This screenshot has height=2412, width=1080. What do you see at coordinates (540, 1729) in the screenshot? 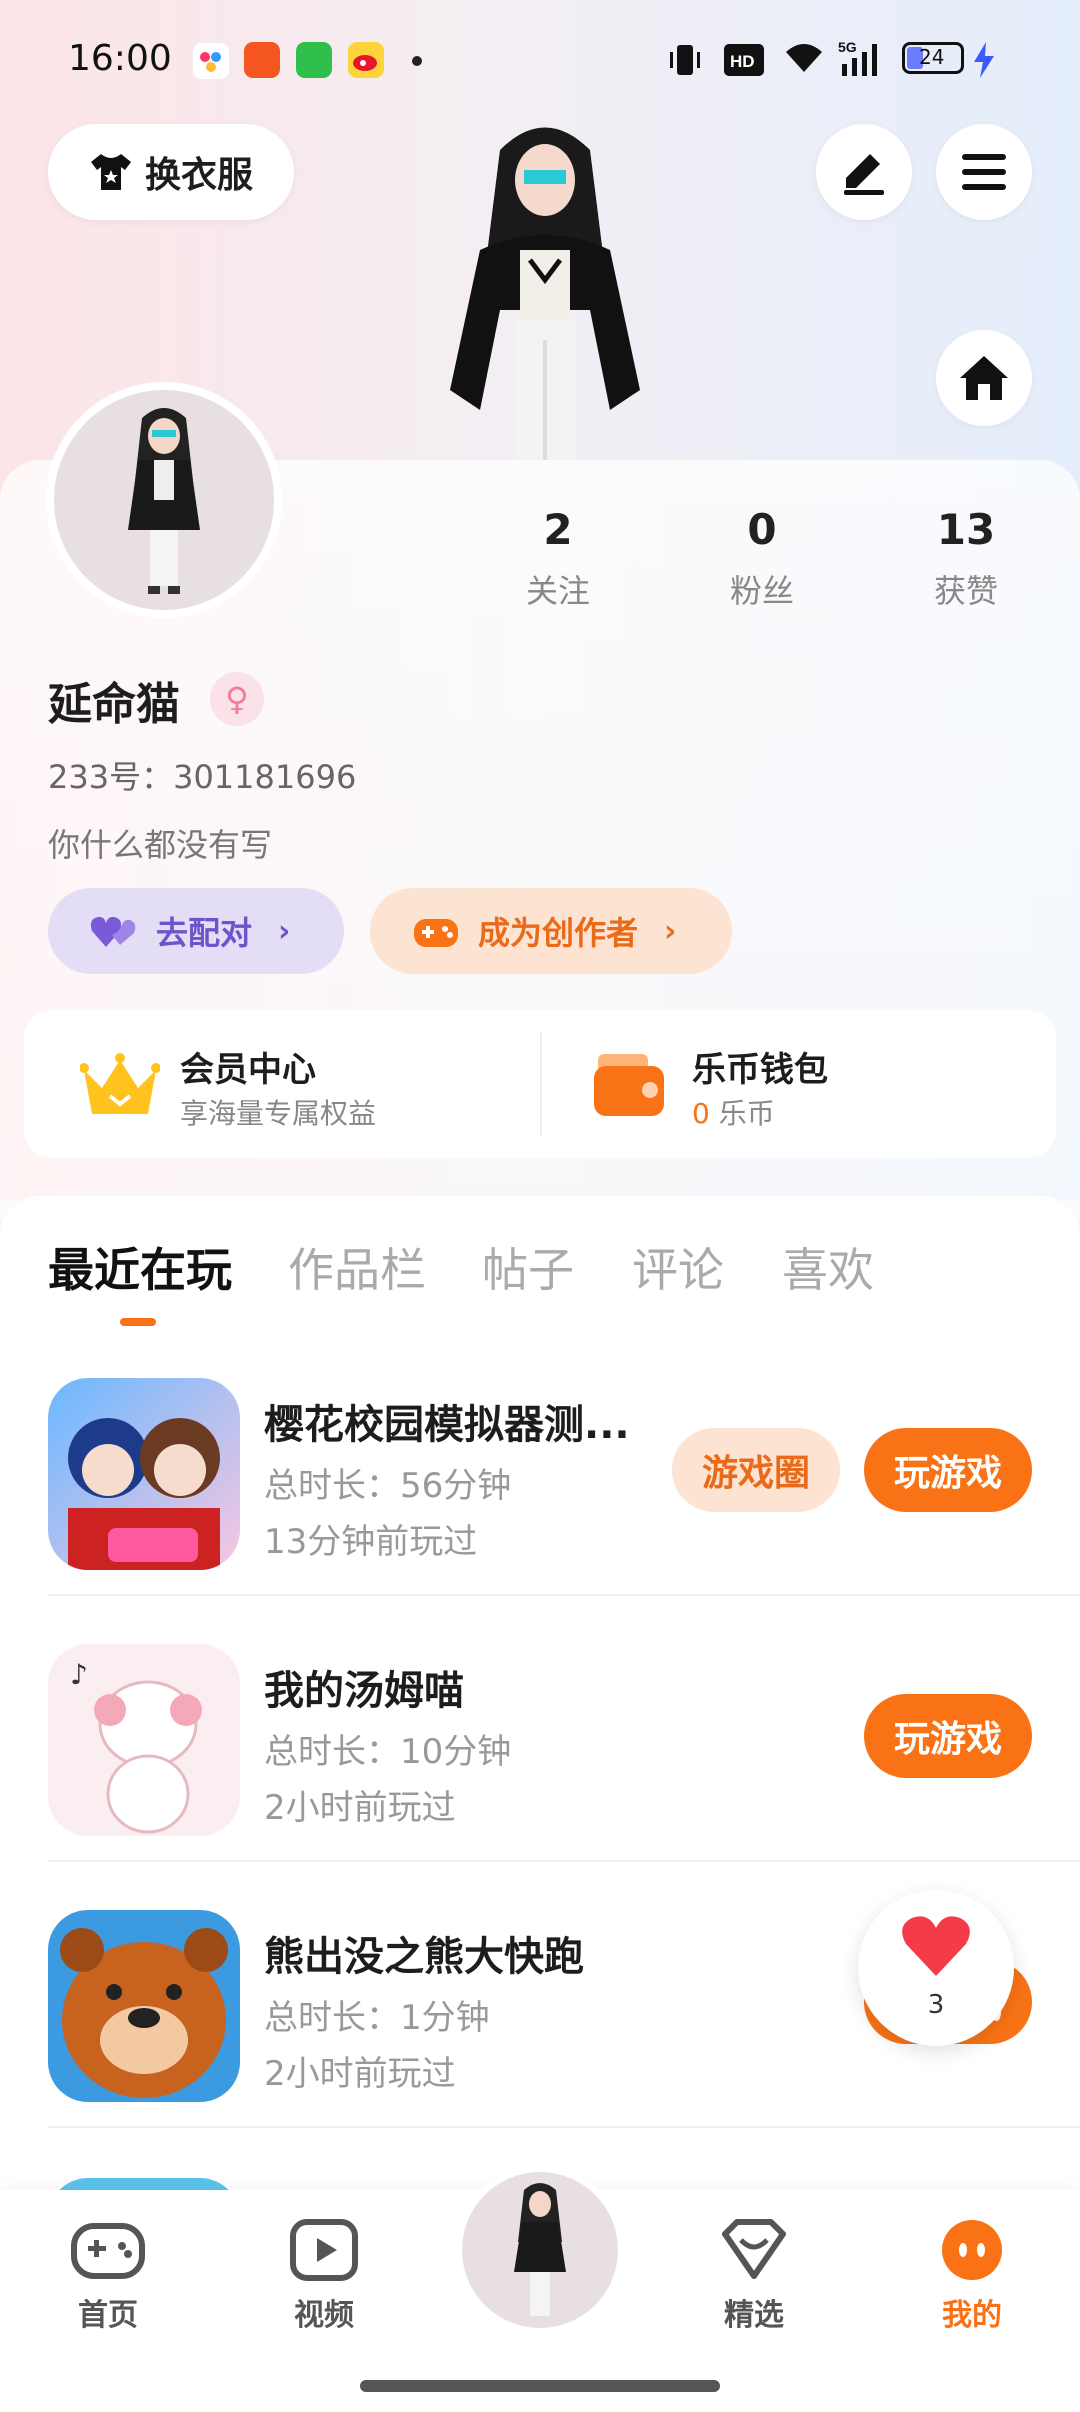
I see `list-item: ♪ 我的汤姆喵 总时长：10分钟 2小时前玩过 玩游戏` at bounding box center [540, 1729].